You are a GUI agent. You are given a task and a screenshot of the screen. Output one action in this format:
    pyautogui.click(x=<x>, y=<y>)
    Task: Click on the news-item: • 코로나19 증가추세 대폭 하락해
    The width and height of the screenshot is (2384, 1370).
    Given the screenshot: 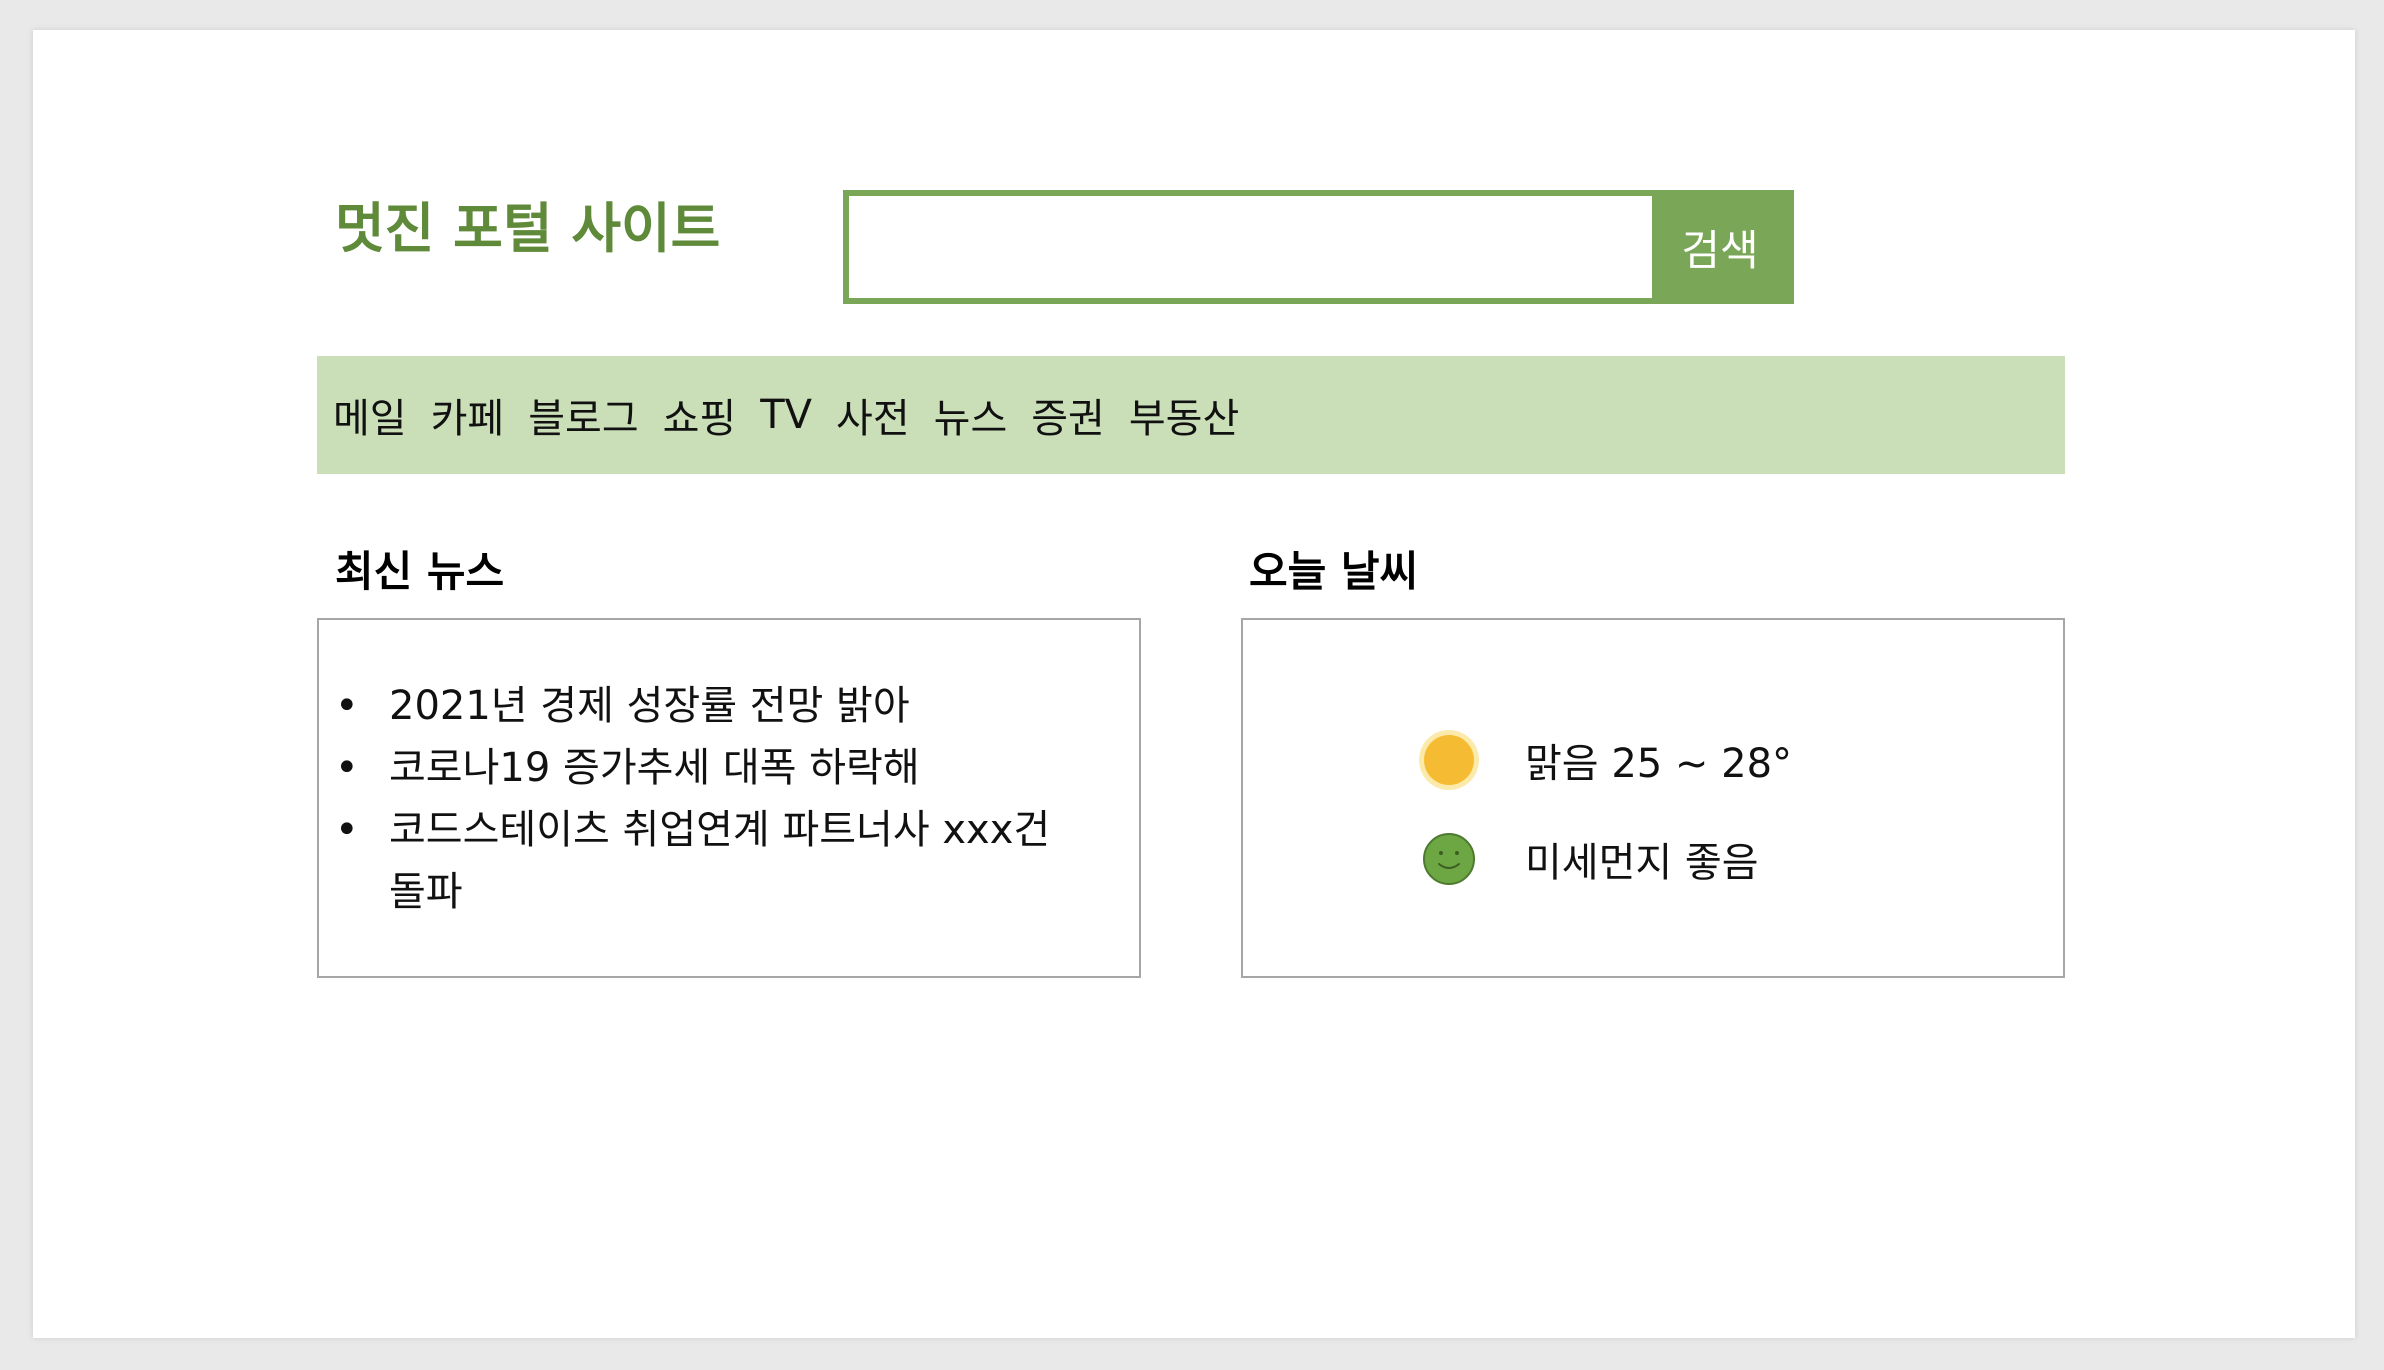 What is the action you would take?
    pyautogui.click(x=715, y=768)
    